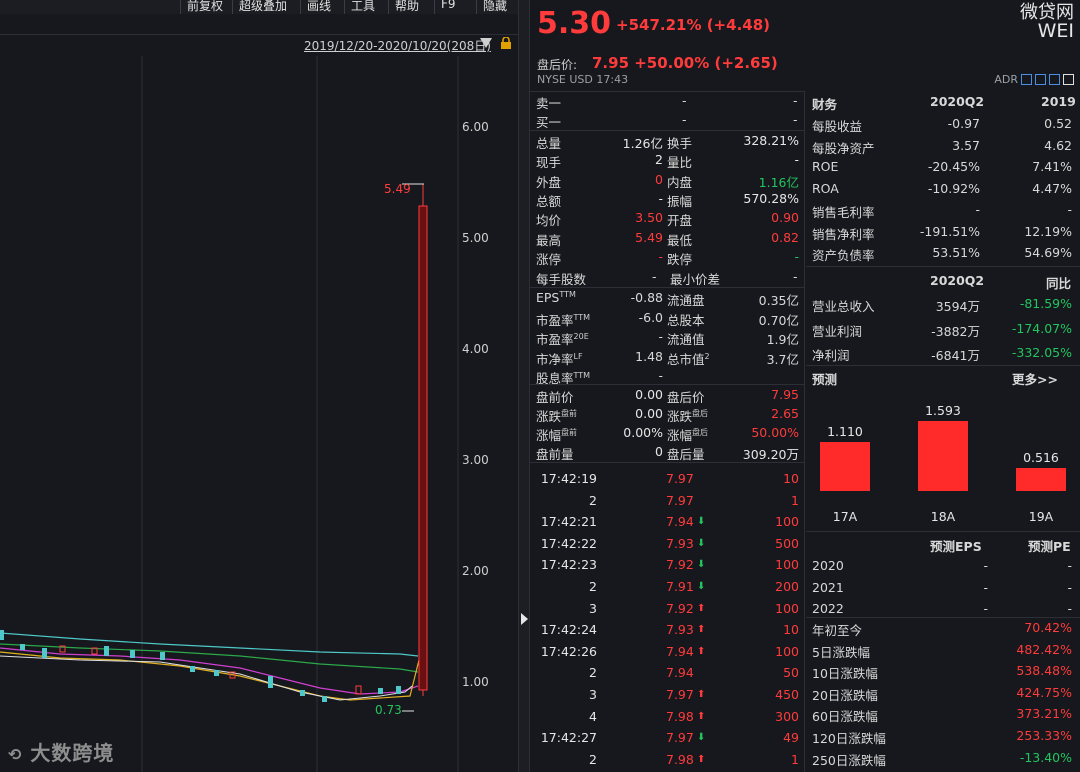  Describe the element at coordinates (795, 500) in the screenshot. I see `tick-volume: 1` at that location.